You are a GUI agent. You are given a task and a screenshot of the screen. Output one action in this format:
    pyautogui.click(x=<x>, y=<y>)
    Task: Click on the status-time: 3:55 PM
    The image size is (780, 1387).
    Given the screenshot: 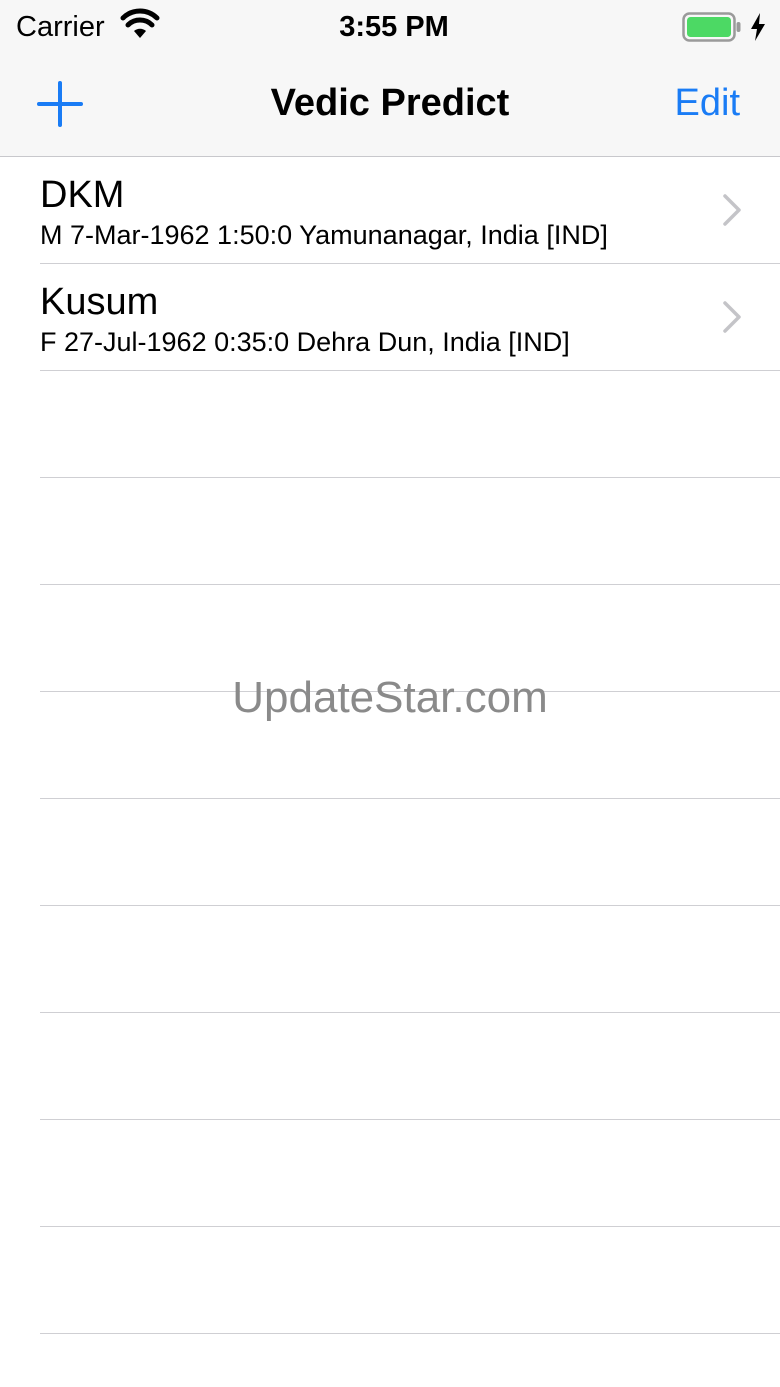 What is the action you would take?
    pyautogui.click(x=394, y=27)
    